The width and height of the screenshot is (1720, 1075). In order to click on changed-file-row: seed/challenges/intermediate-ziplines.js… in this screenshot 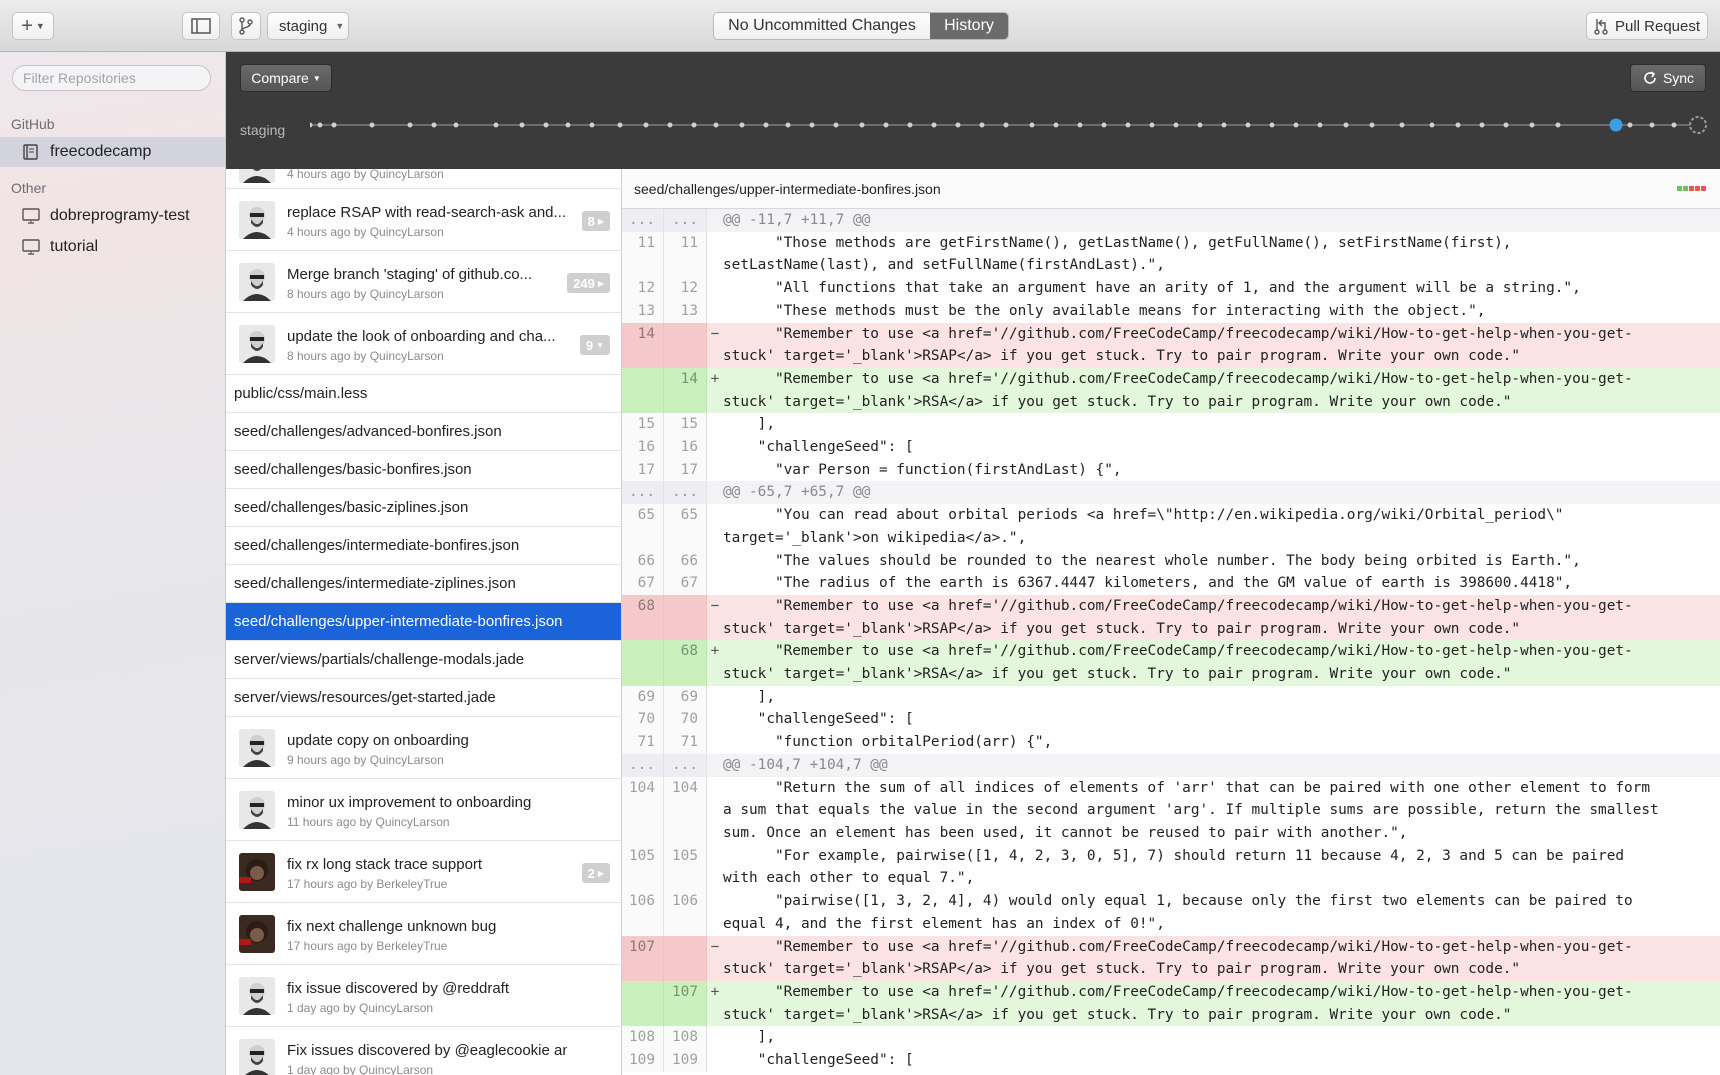, I will do `click(423, 584)`.